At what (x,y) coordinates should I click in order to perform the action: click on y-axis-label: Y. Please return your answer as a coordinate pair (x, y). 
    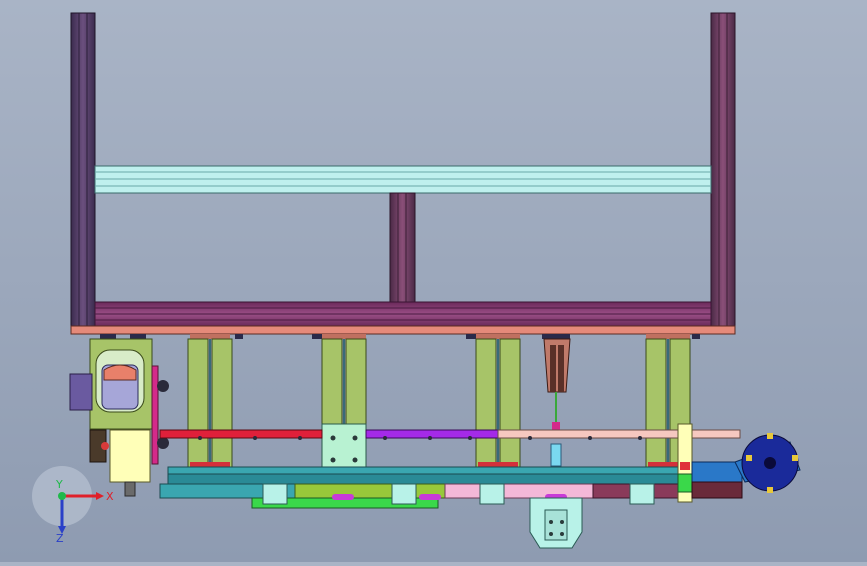
    Looking at the image, I should click on (59, 484).